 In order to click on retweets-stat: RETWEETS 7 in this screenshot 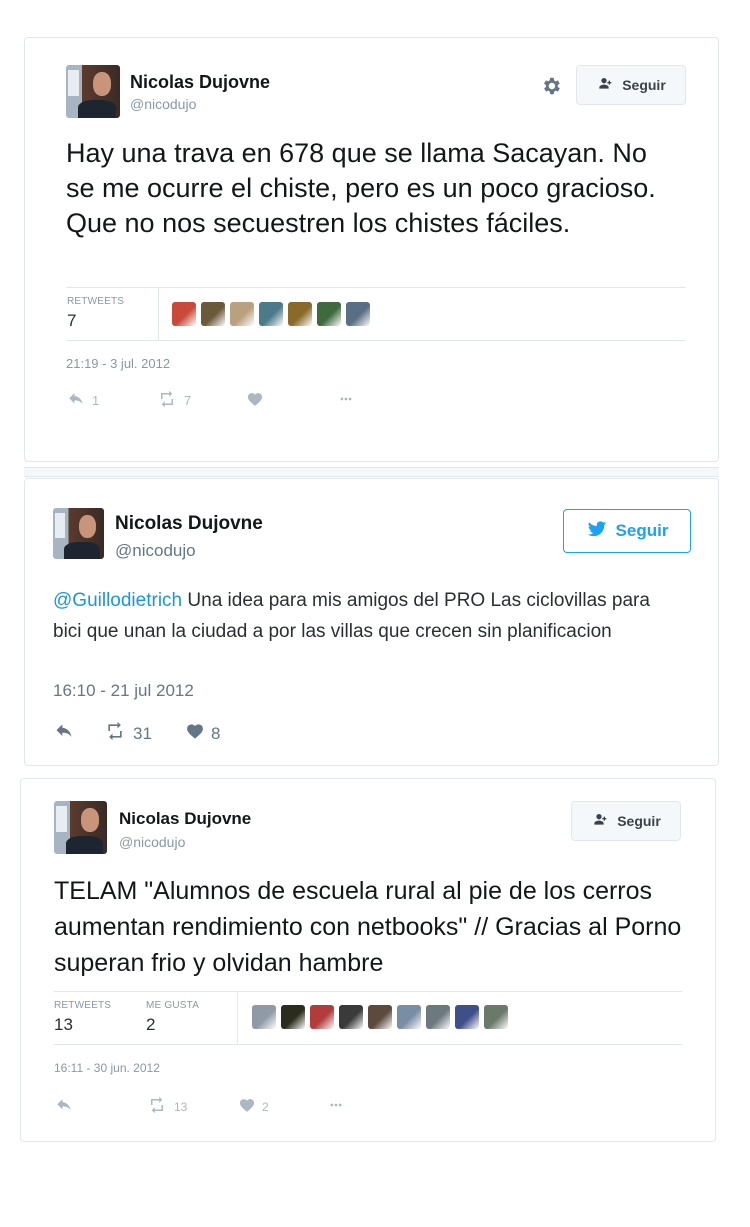, I will do `click(95, 313)`.